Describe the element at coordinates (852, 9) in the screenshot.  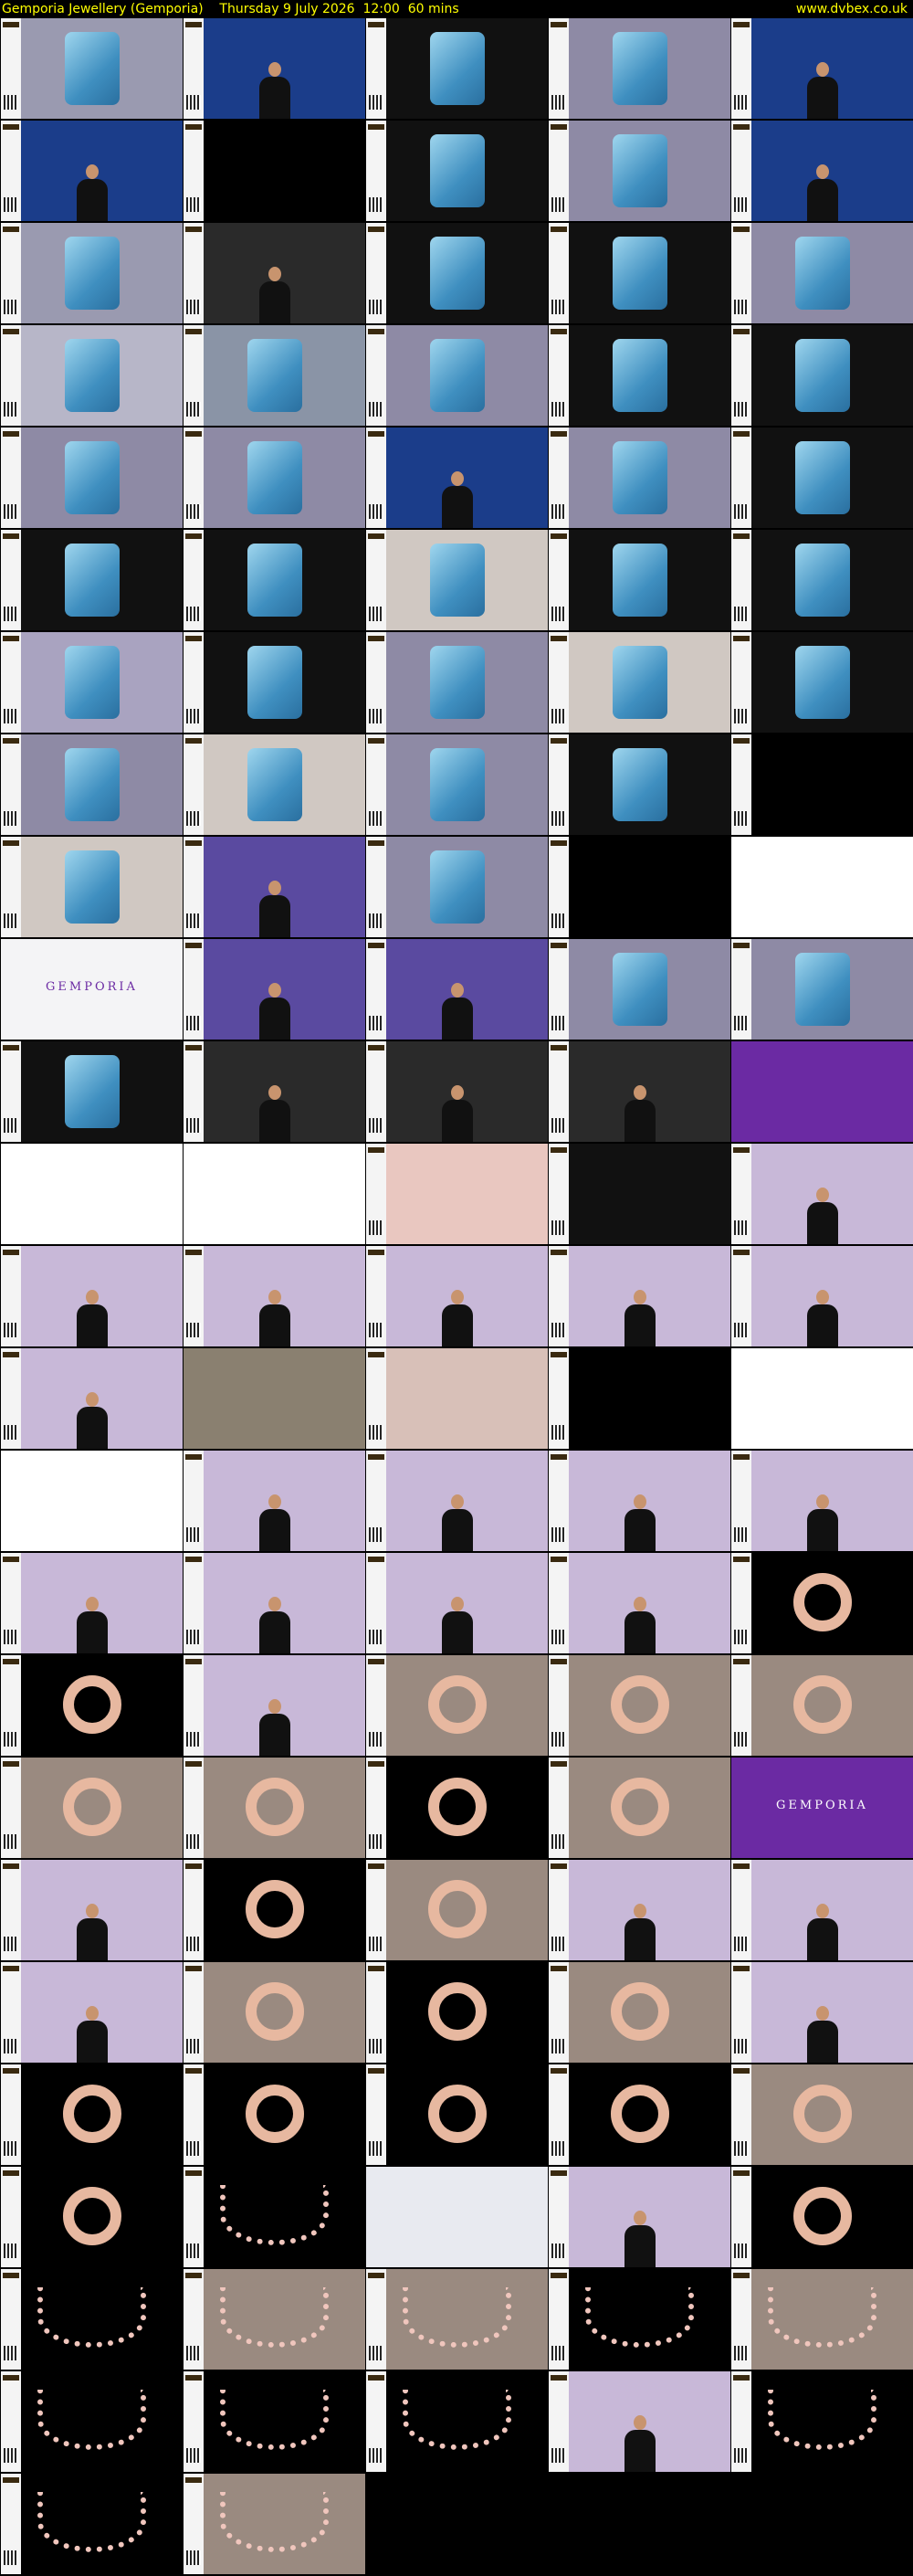
I see `site-link: www.dvbex.co.uk` at that location.